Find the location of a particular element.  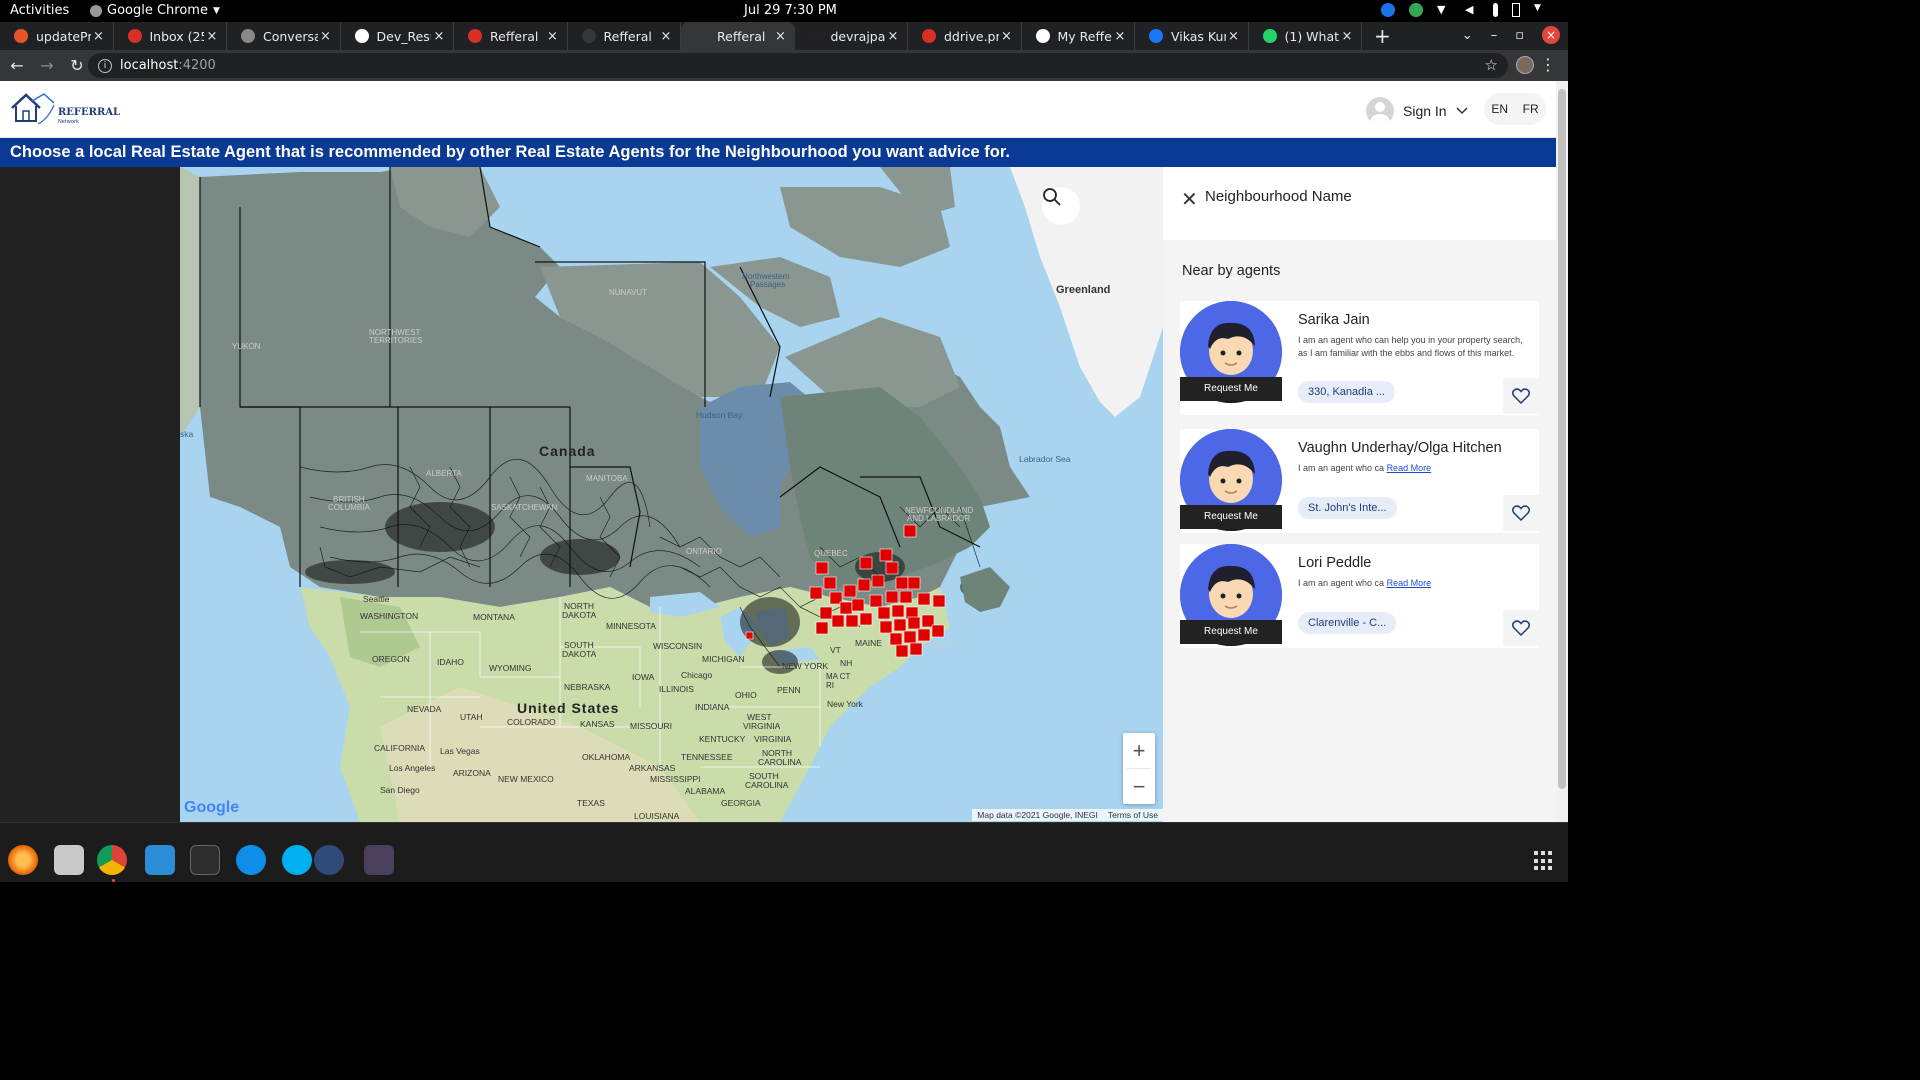

app-icon is located at coordinates (379, 860).